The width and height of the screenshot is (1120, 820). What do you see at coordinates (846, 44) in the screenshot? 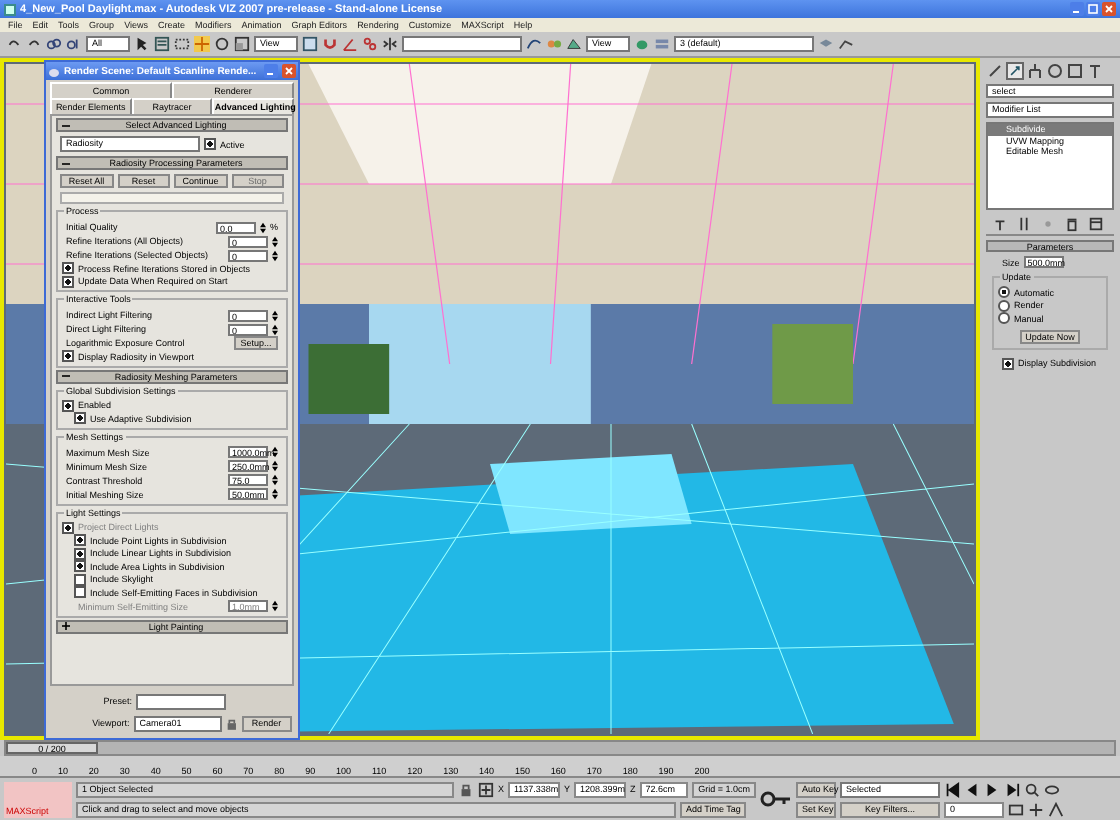
I see `graph-icon` at bounding box center [846, 44].